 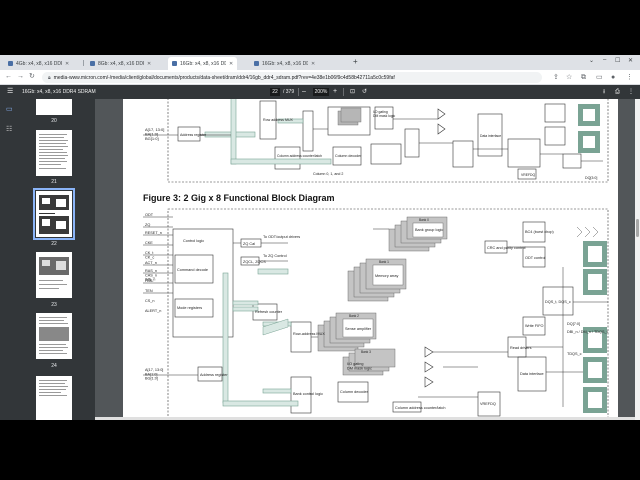 I want to click on browser-tab-label: 4Gb: x4, x8, x16 DDR4 SDRAM, so click(x=39, y=63).